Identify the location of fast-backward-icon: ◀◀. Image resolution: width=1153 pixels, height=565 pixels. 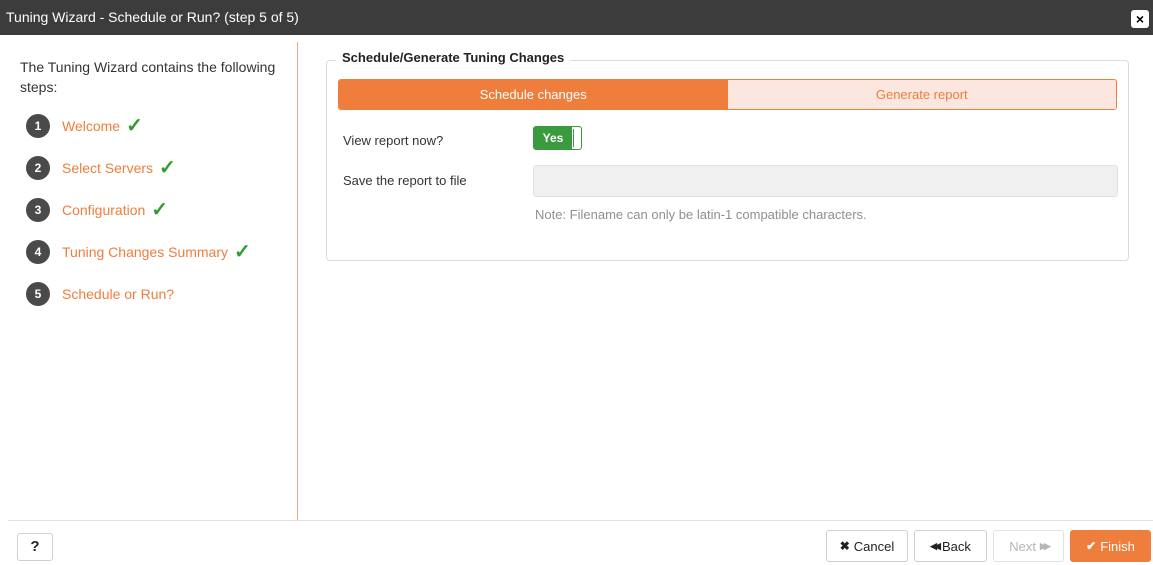
(935, 545).